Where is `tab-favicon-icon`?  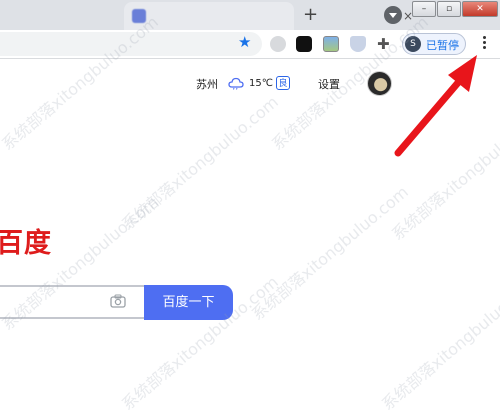
tab-favicon-icon is located at coordinates (139, 16).